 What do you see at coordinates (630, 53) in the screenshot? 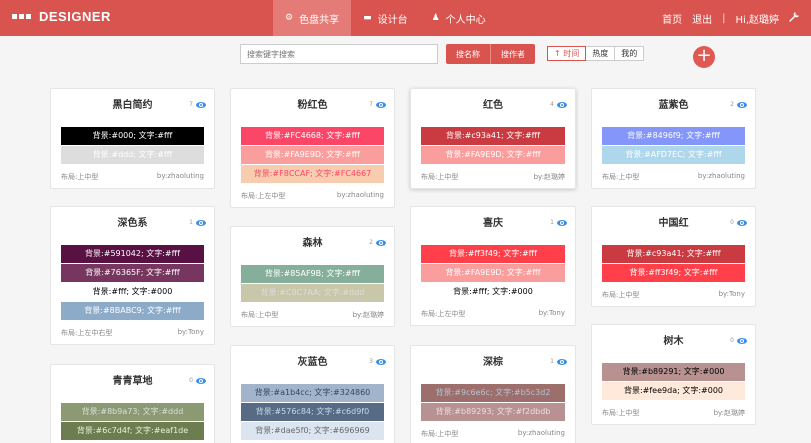
I see `sort-mine: 我的` at bounding box center [630, 53].